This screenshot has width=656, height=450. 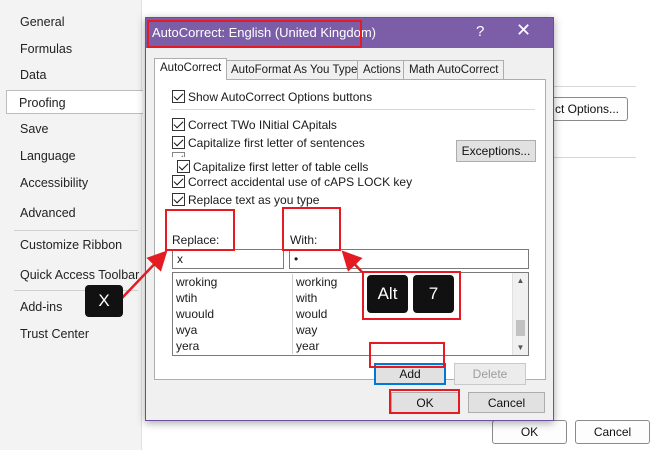 I want to click on key-7-badge: 7, so click(x=433, y=294).